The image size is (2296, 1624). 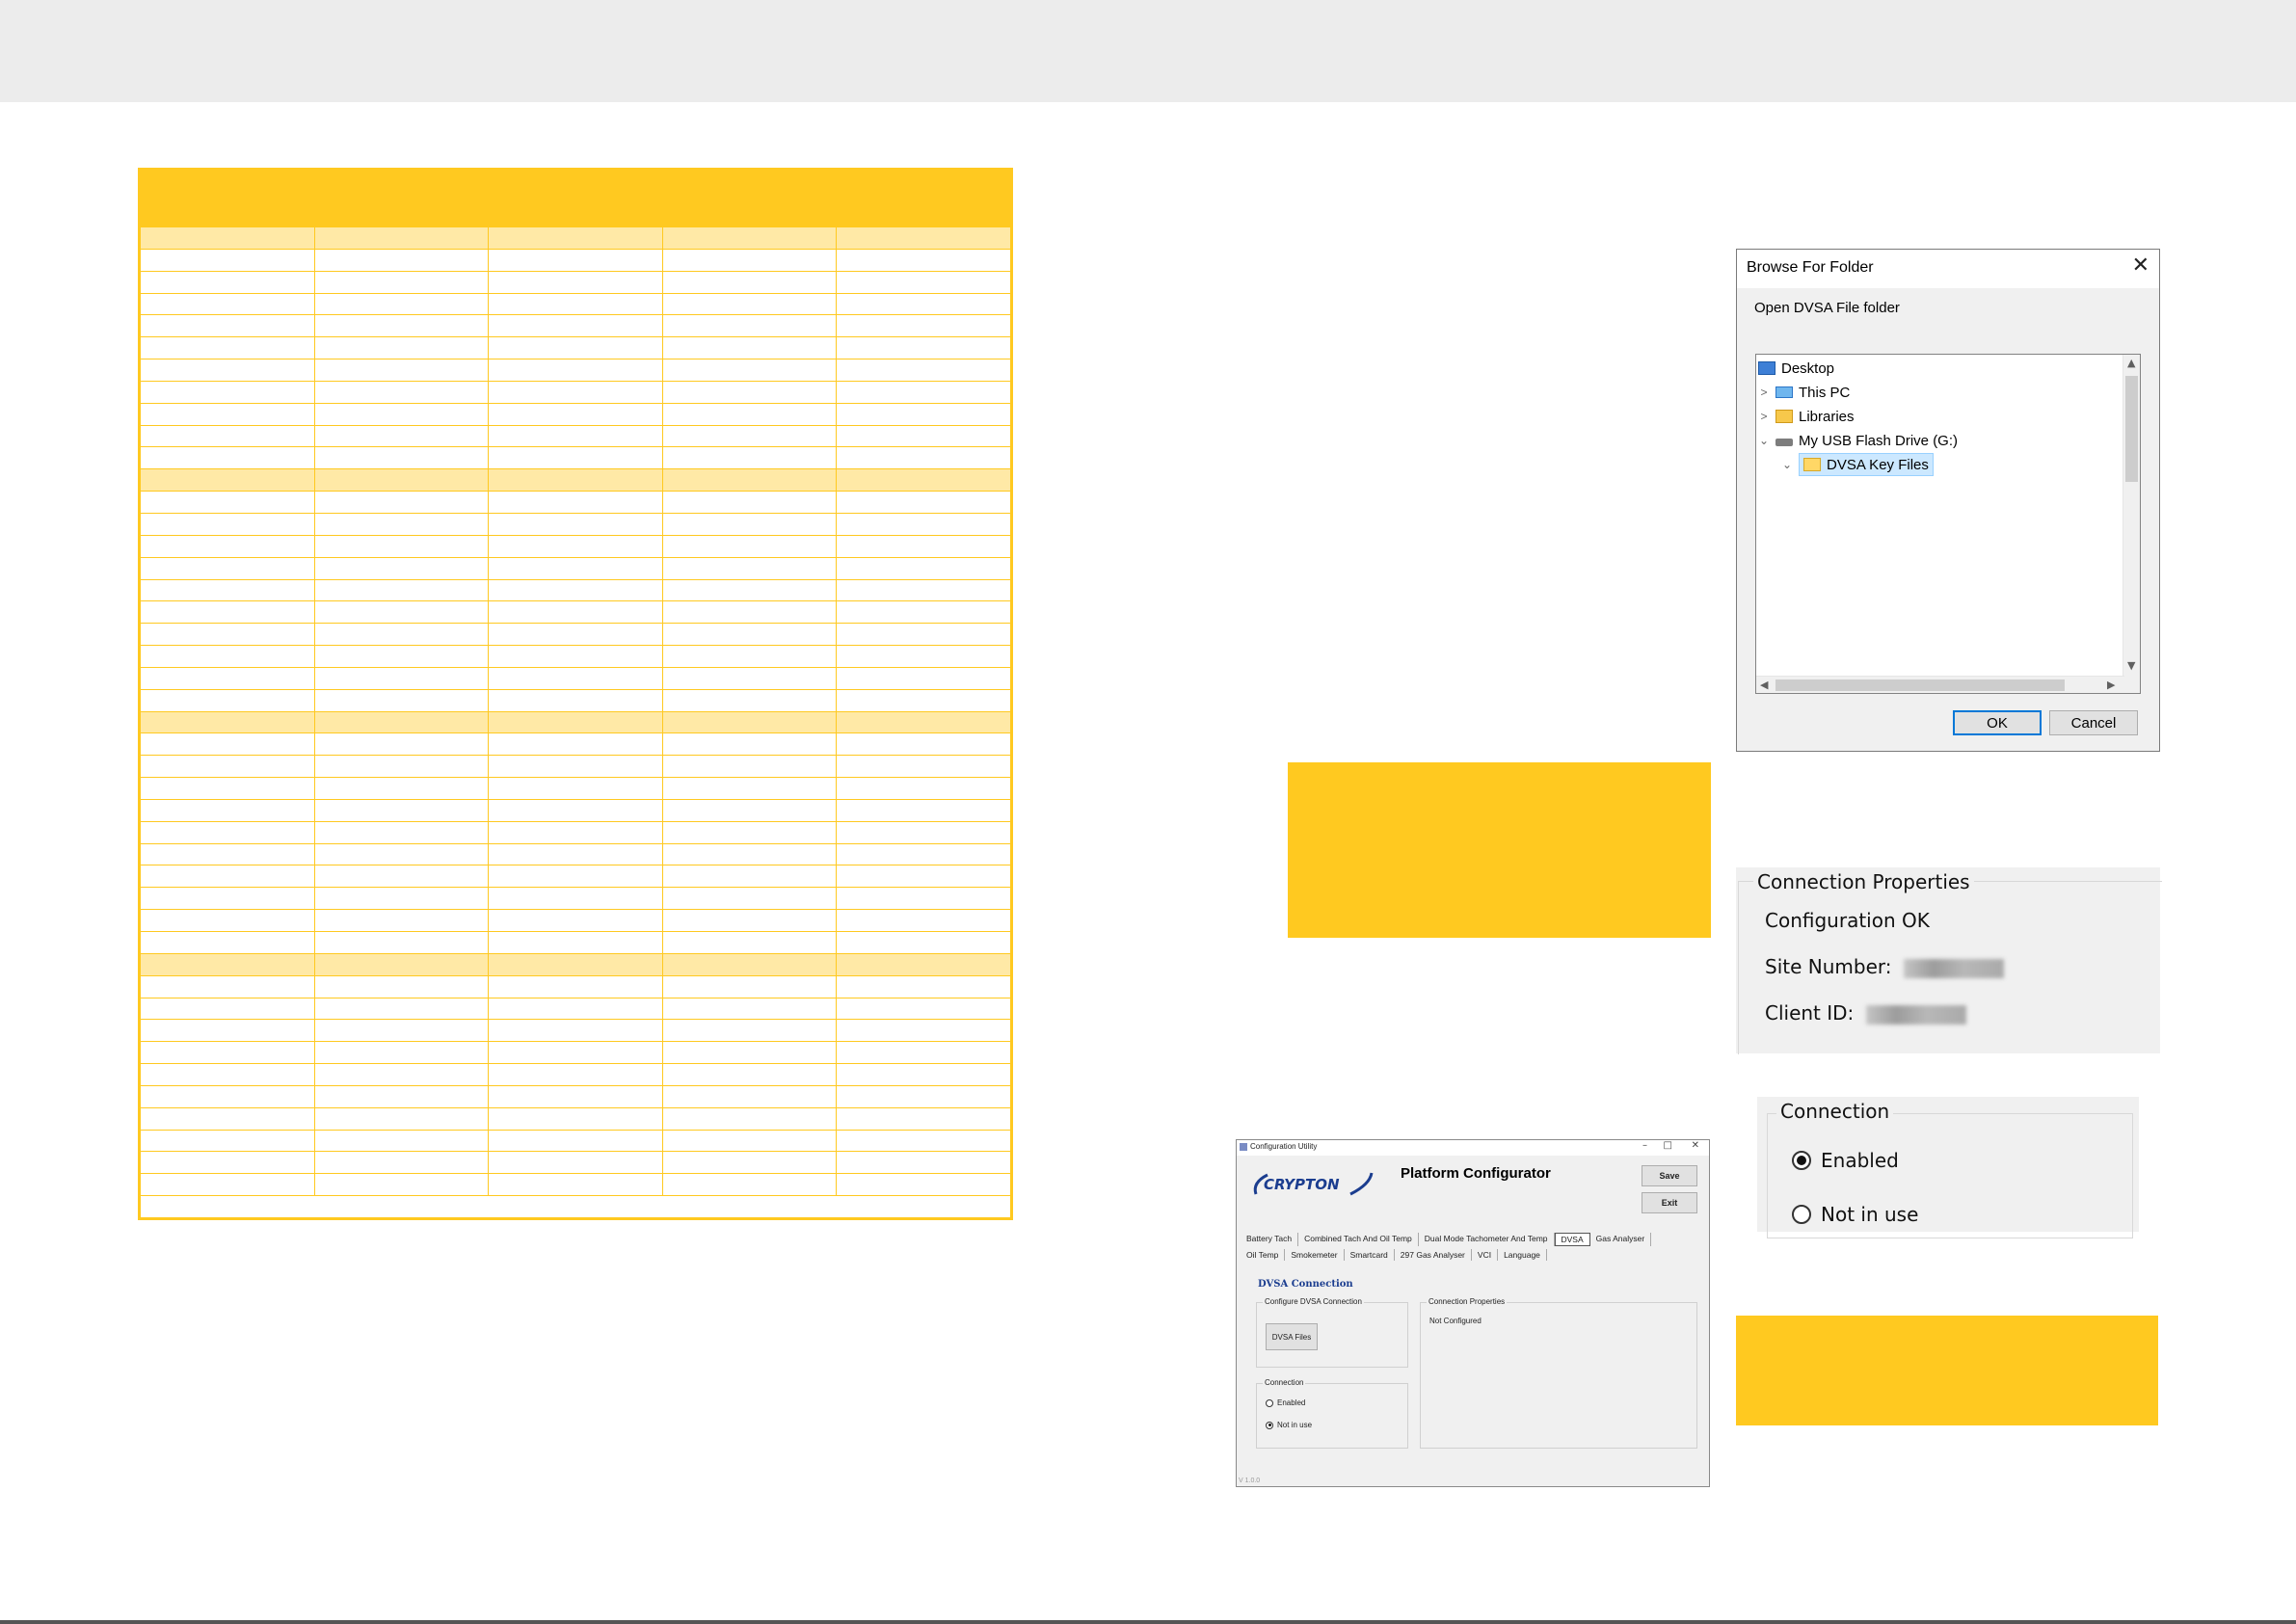 What do you see at coordinates (1858, 440) in the screenshot?
I see `tree-item-usb-drive: ⌄ My USB Flash Drive (G:)` at bounding box center [1858, 440].